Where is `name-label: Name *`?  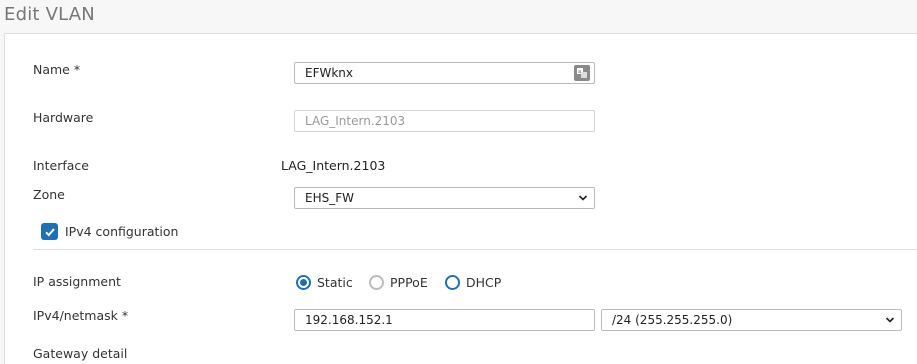 name-label: Name * is located at coordinates (57, 69).